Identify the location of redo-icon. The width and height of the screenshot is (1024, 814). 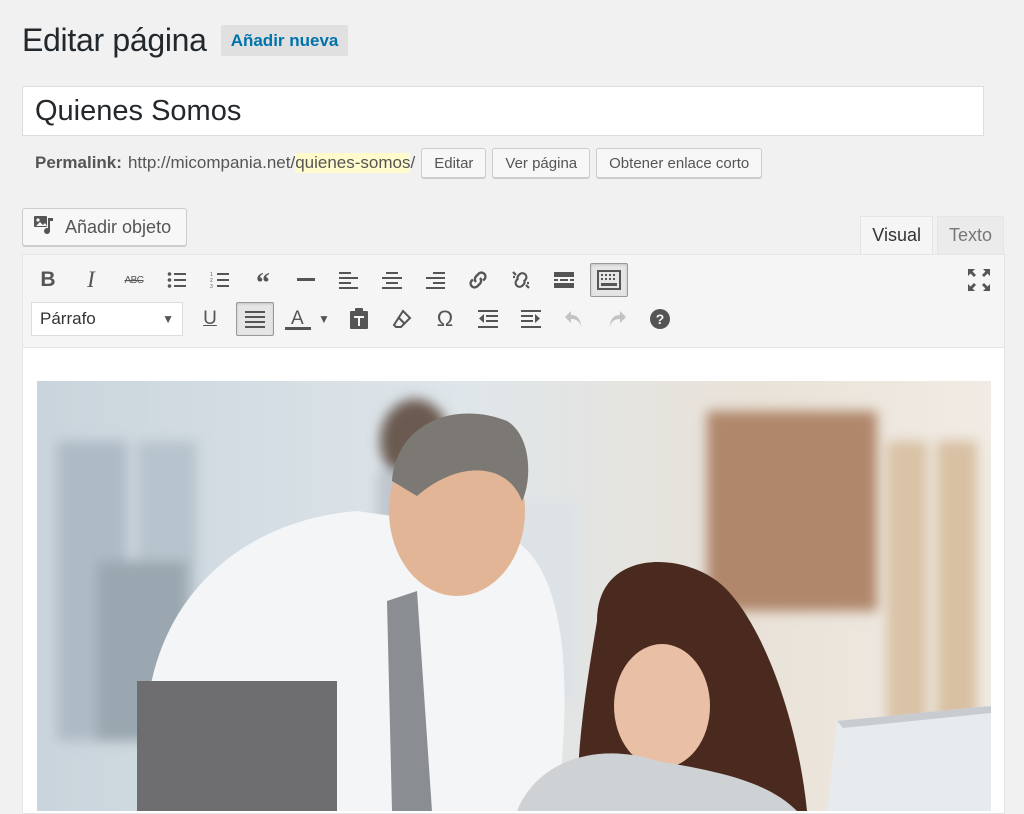
(617, 319).